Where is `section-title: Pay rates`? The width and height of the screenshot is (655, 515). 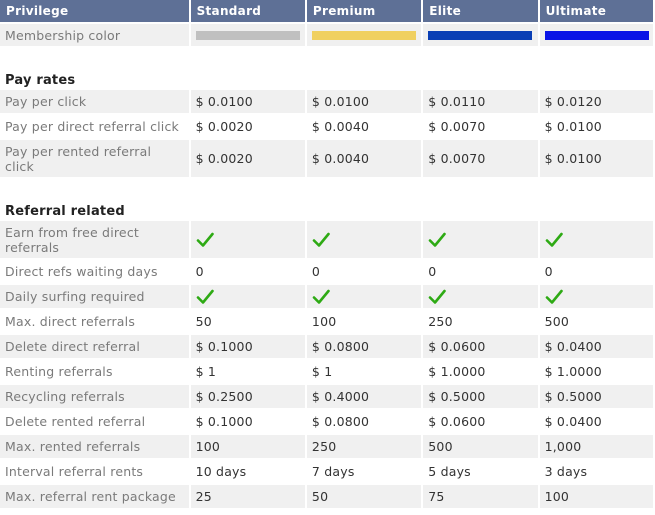
section-title: Pay rates is located at coordinates (326, 68).